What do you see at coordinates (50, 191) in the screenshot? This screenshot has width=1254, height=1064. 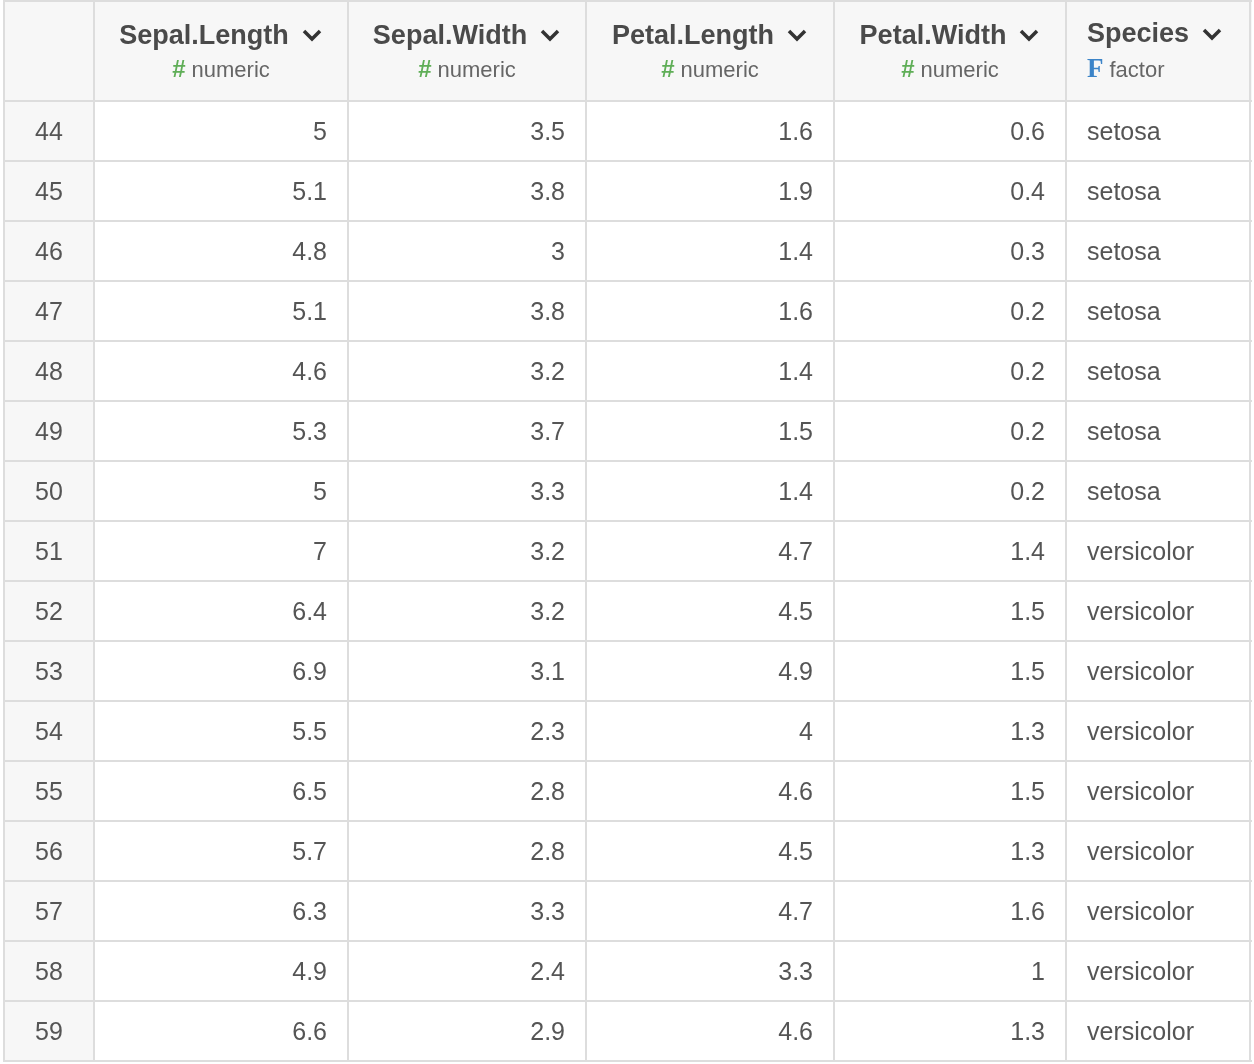 I see `row-number: 45` at bounding box center [50, 191].